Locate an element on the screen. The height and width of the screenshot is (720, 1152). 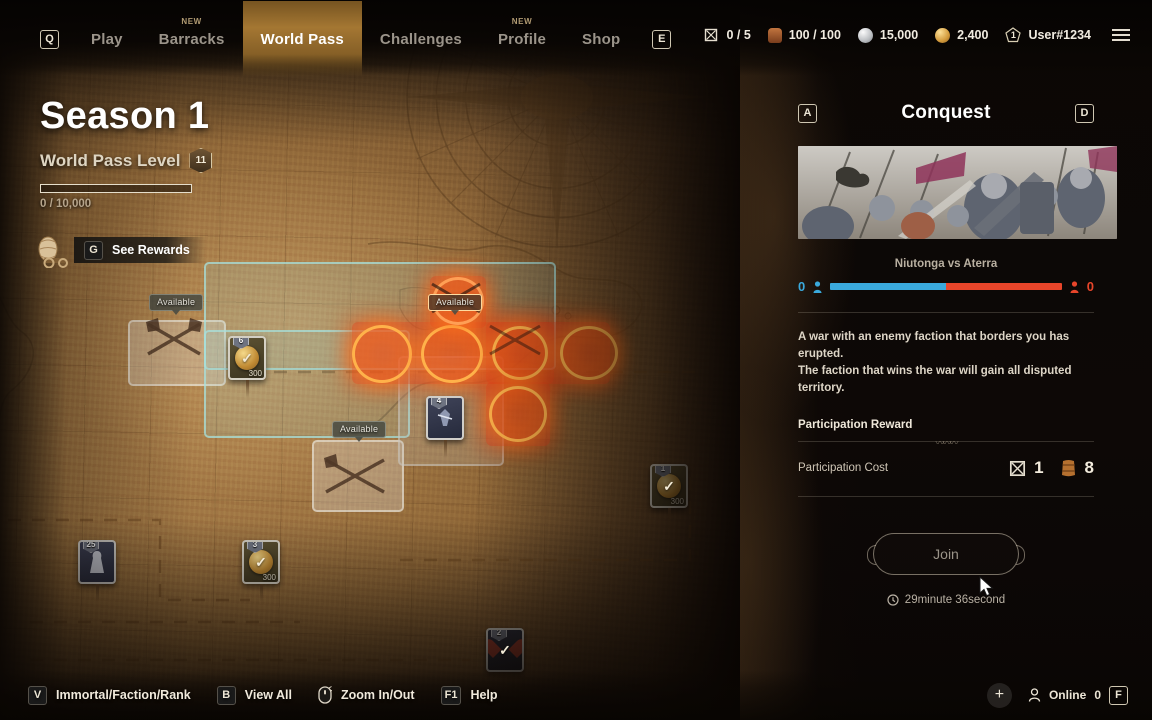
player-profile: 1 User#1234 is located at coordinates (1048, 35).